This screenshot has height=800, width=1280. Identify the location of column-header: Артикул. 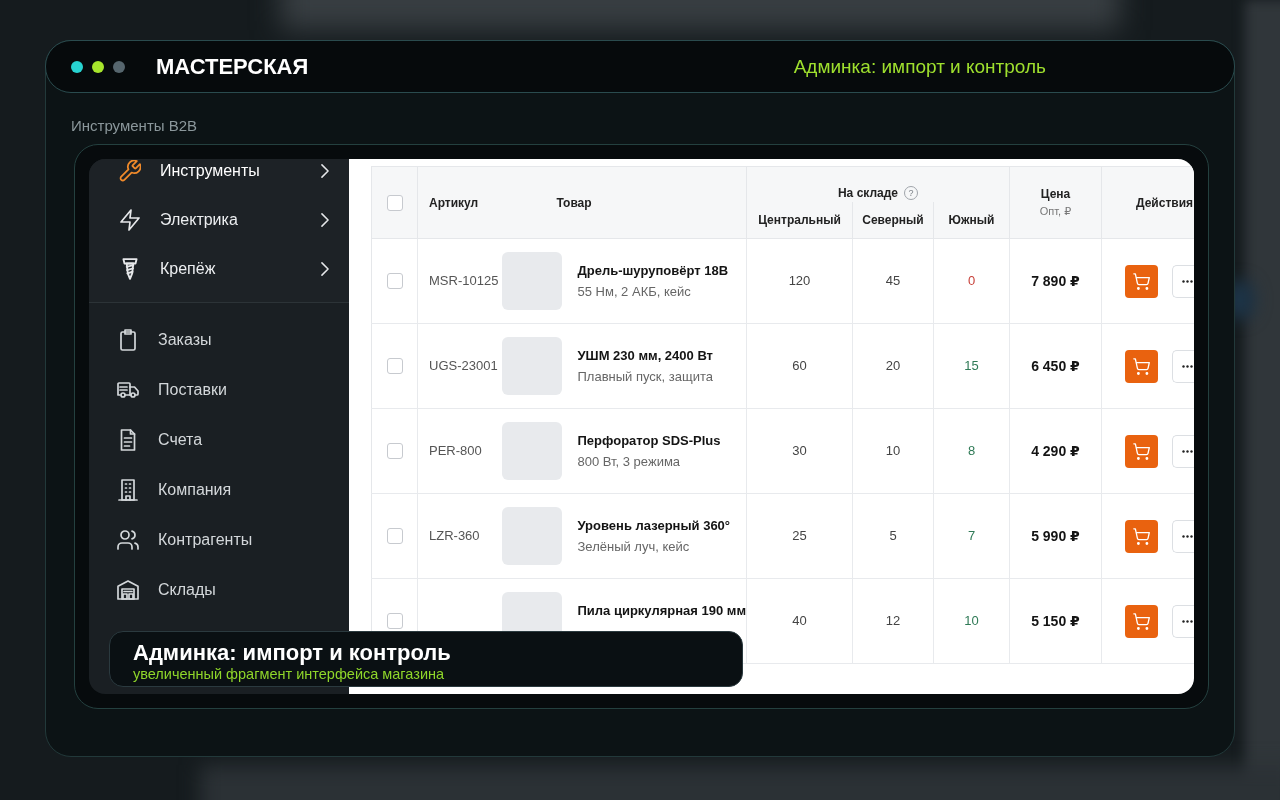
(459, 202).